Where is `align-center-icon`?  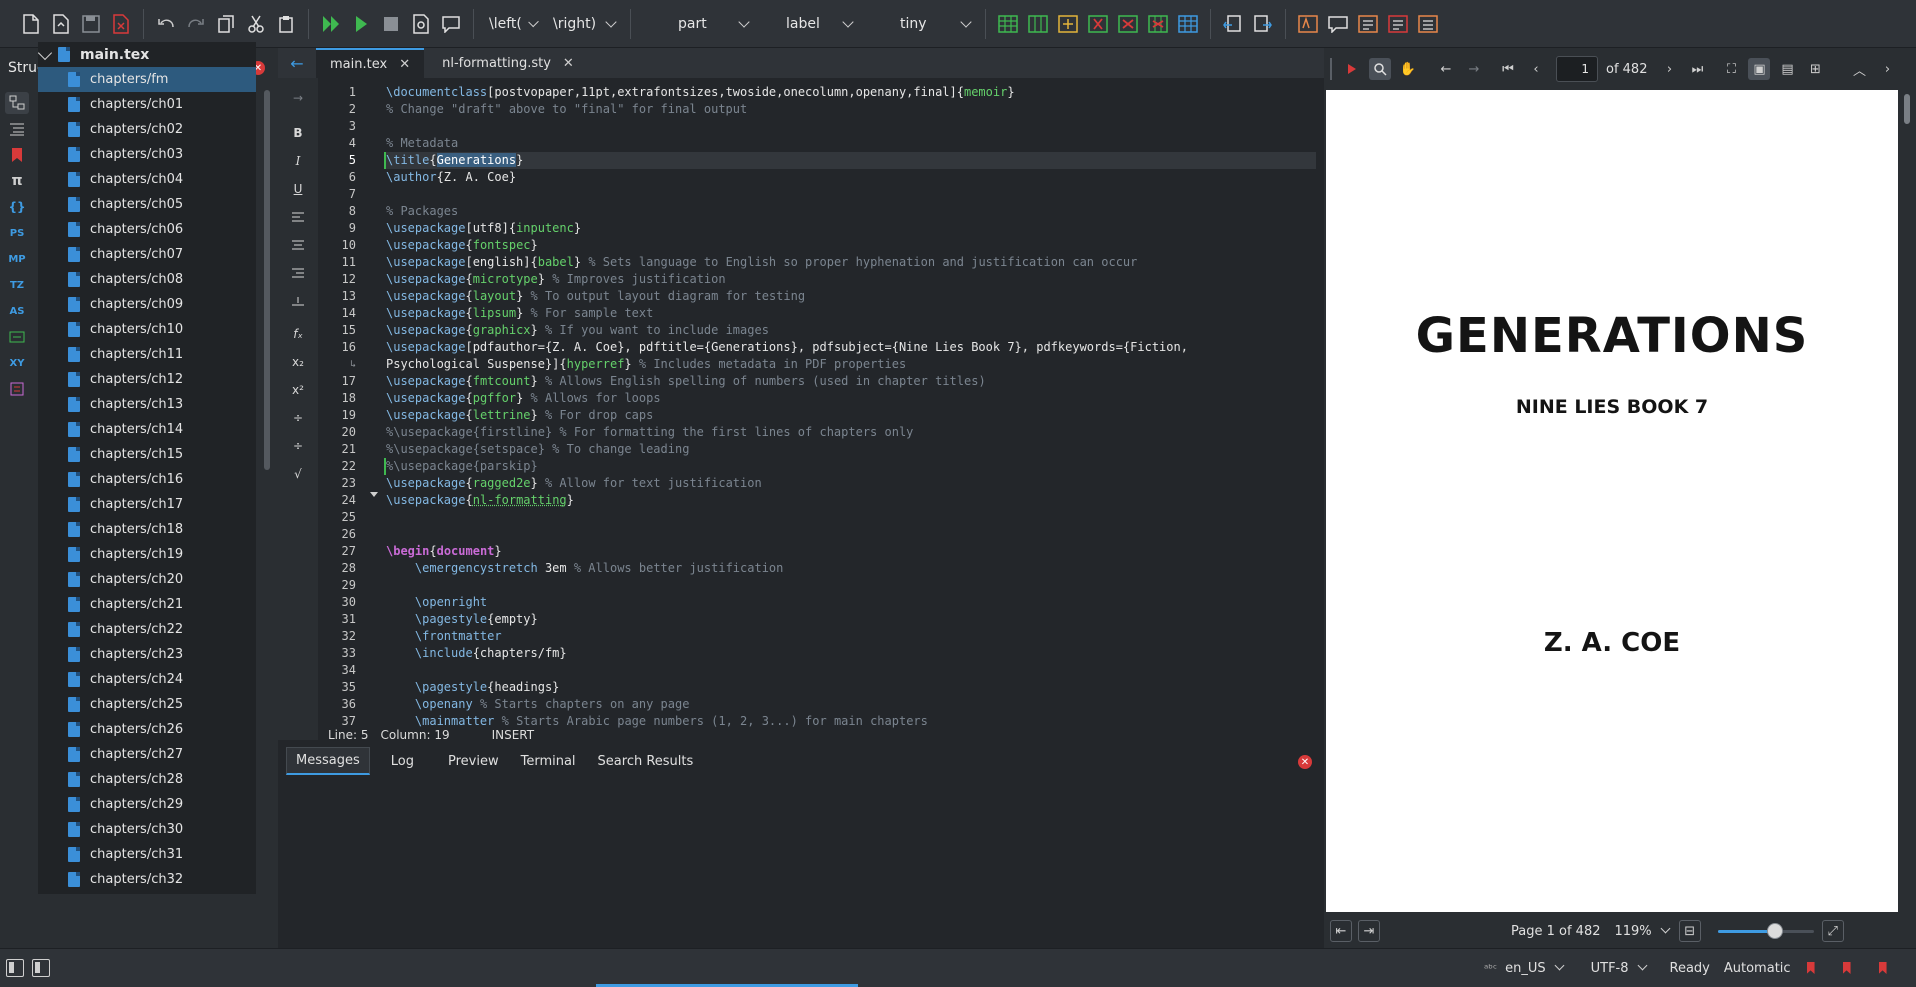
align-center-icon is located at coordinates (298, 245).